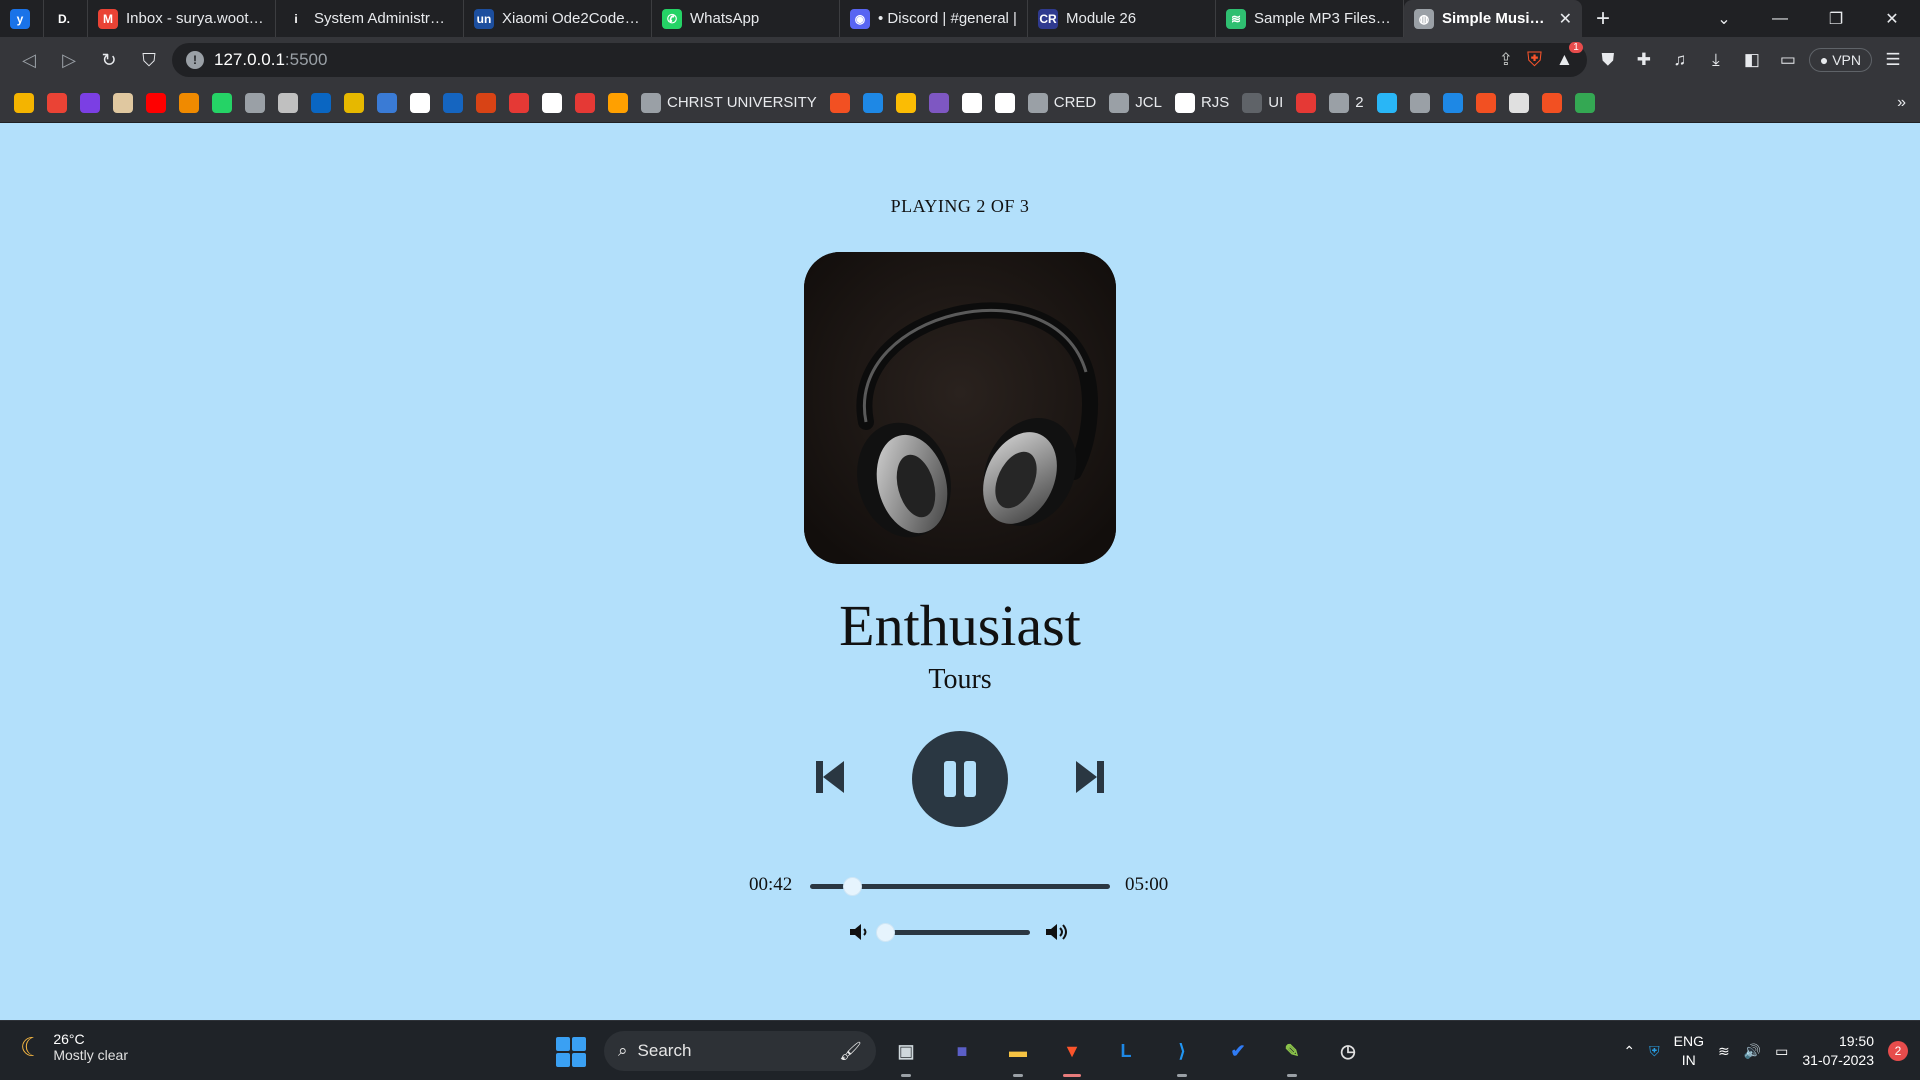 The image size is (1920, 1080). What do you see at coordinates (1493, 18) in the screenshot?
I see `browser-tab: ◍ Simple Music P ✕` at bounding box center [1493, 18].